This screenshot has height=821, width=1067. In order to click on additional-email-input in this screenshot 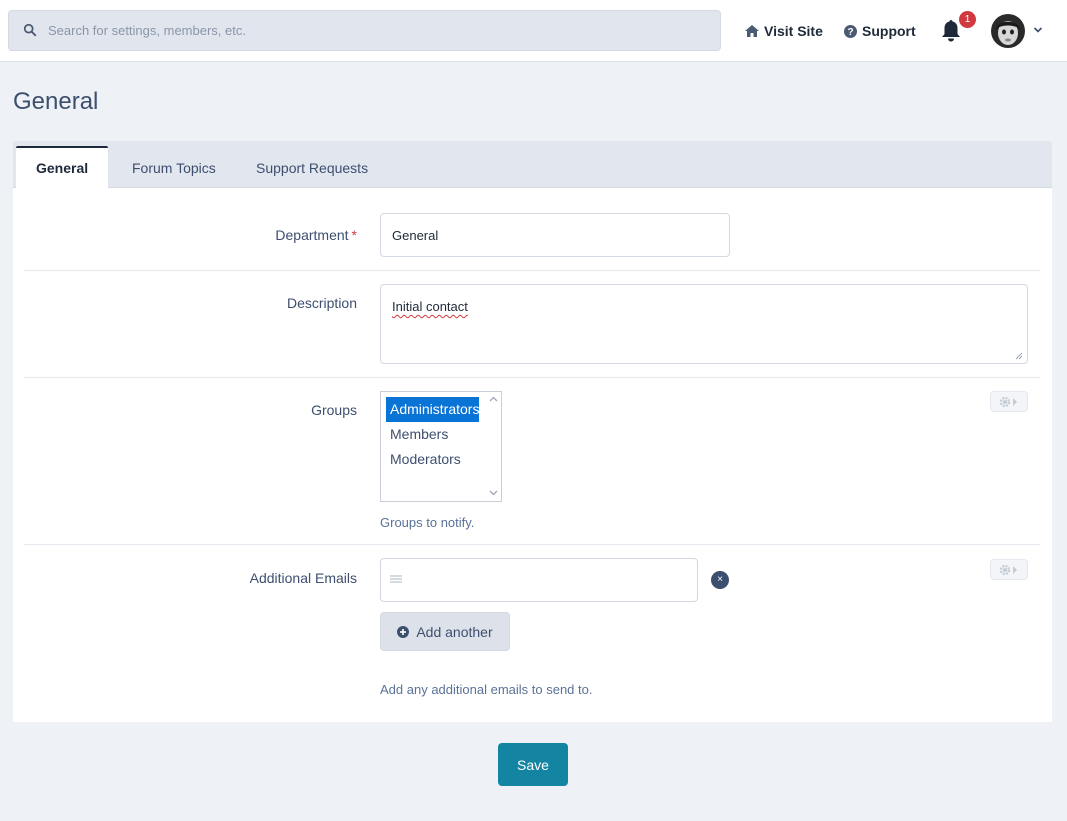, I will do `click(539, 580)`.